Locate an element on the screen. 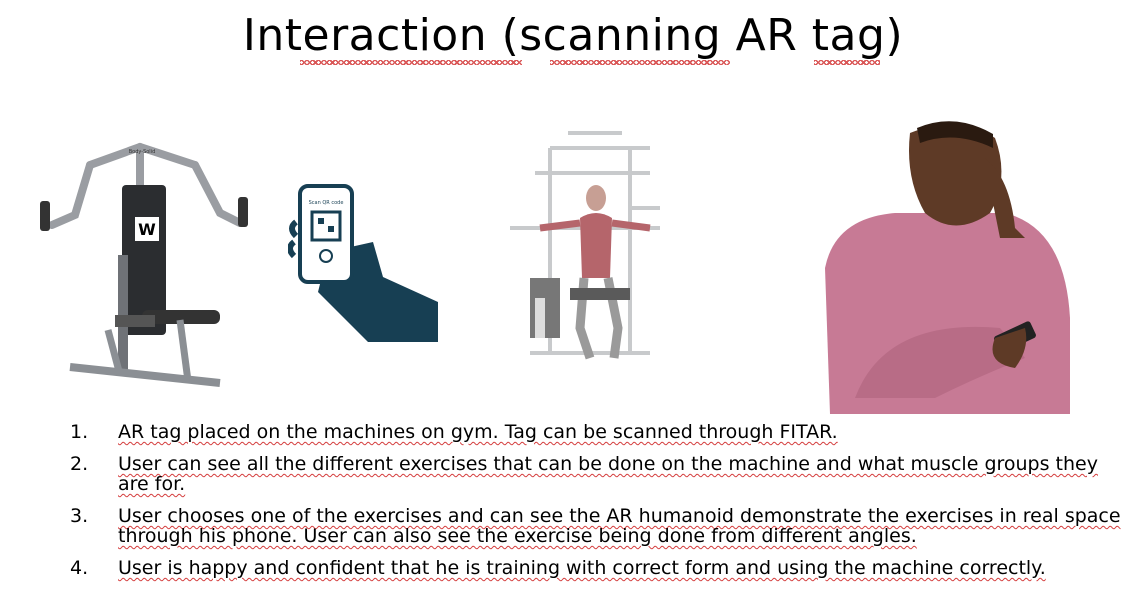  svg-text: Body-Solid is located at coordinates (142, 152).